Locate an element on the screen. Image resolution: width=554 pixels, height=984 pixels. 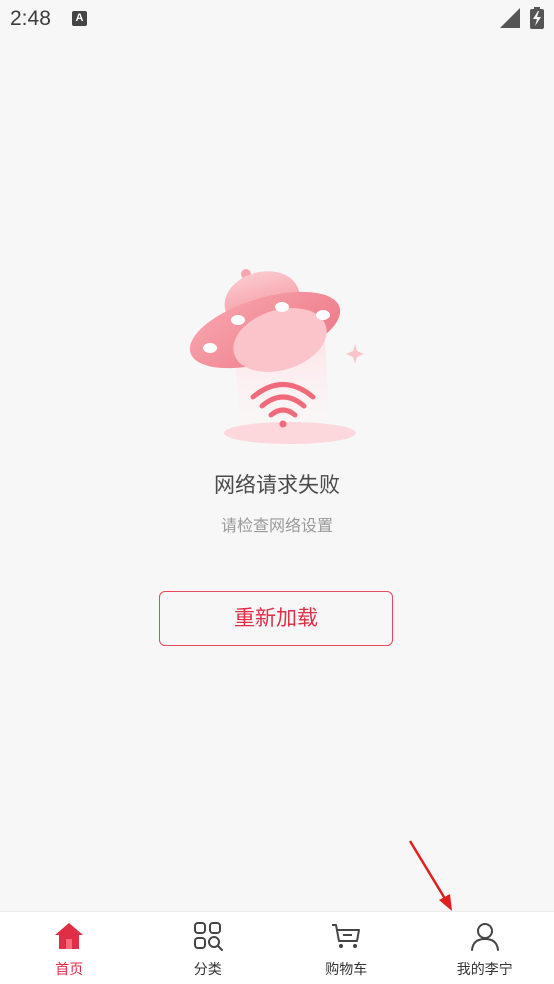
tab-category: 分类 is located at coordinates (208, 948).